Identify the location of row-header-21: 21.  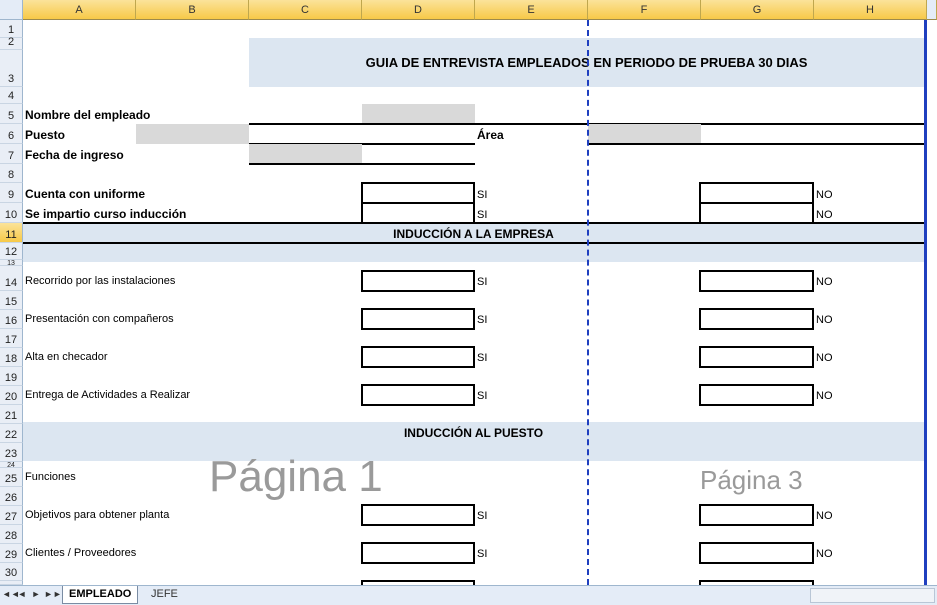
(11, 414).